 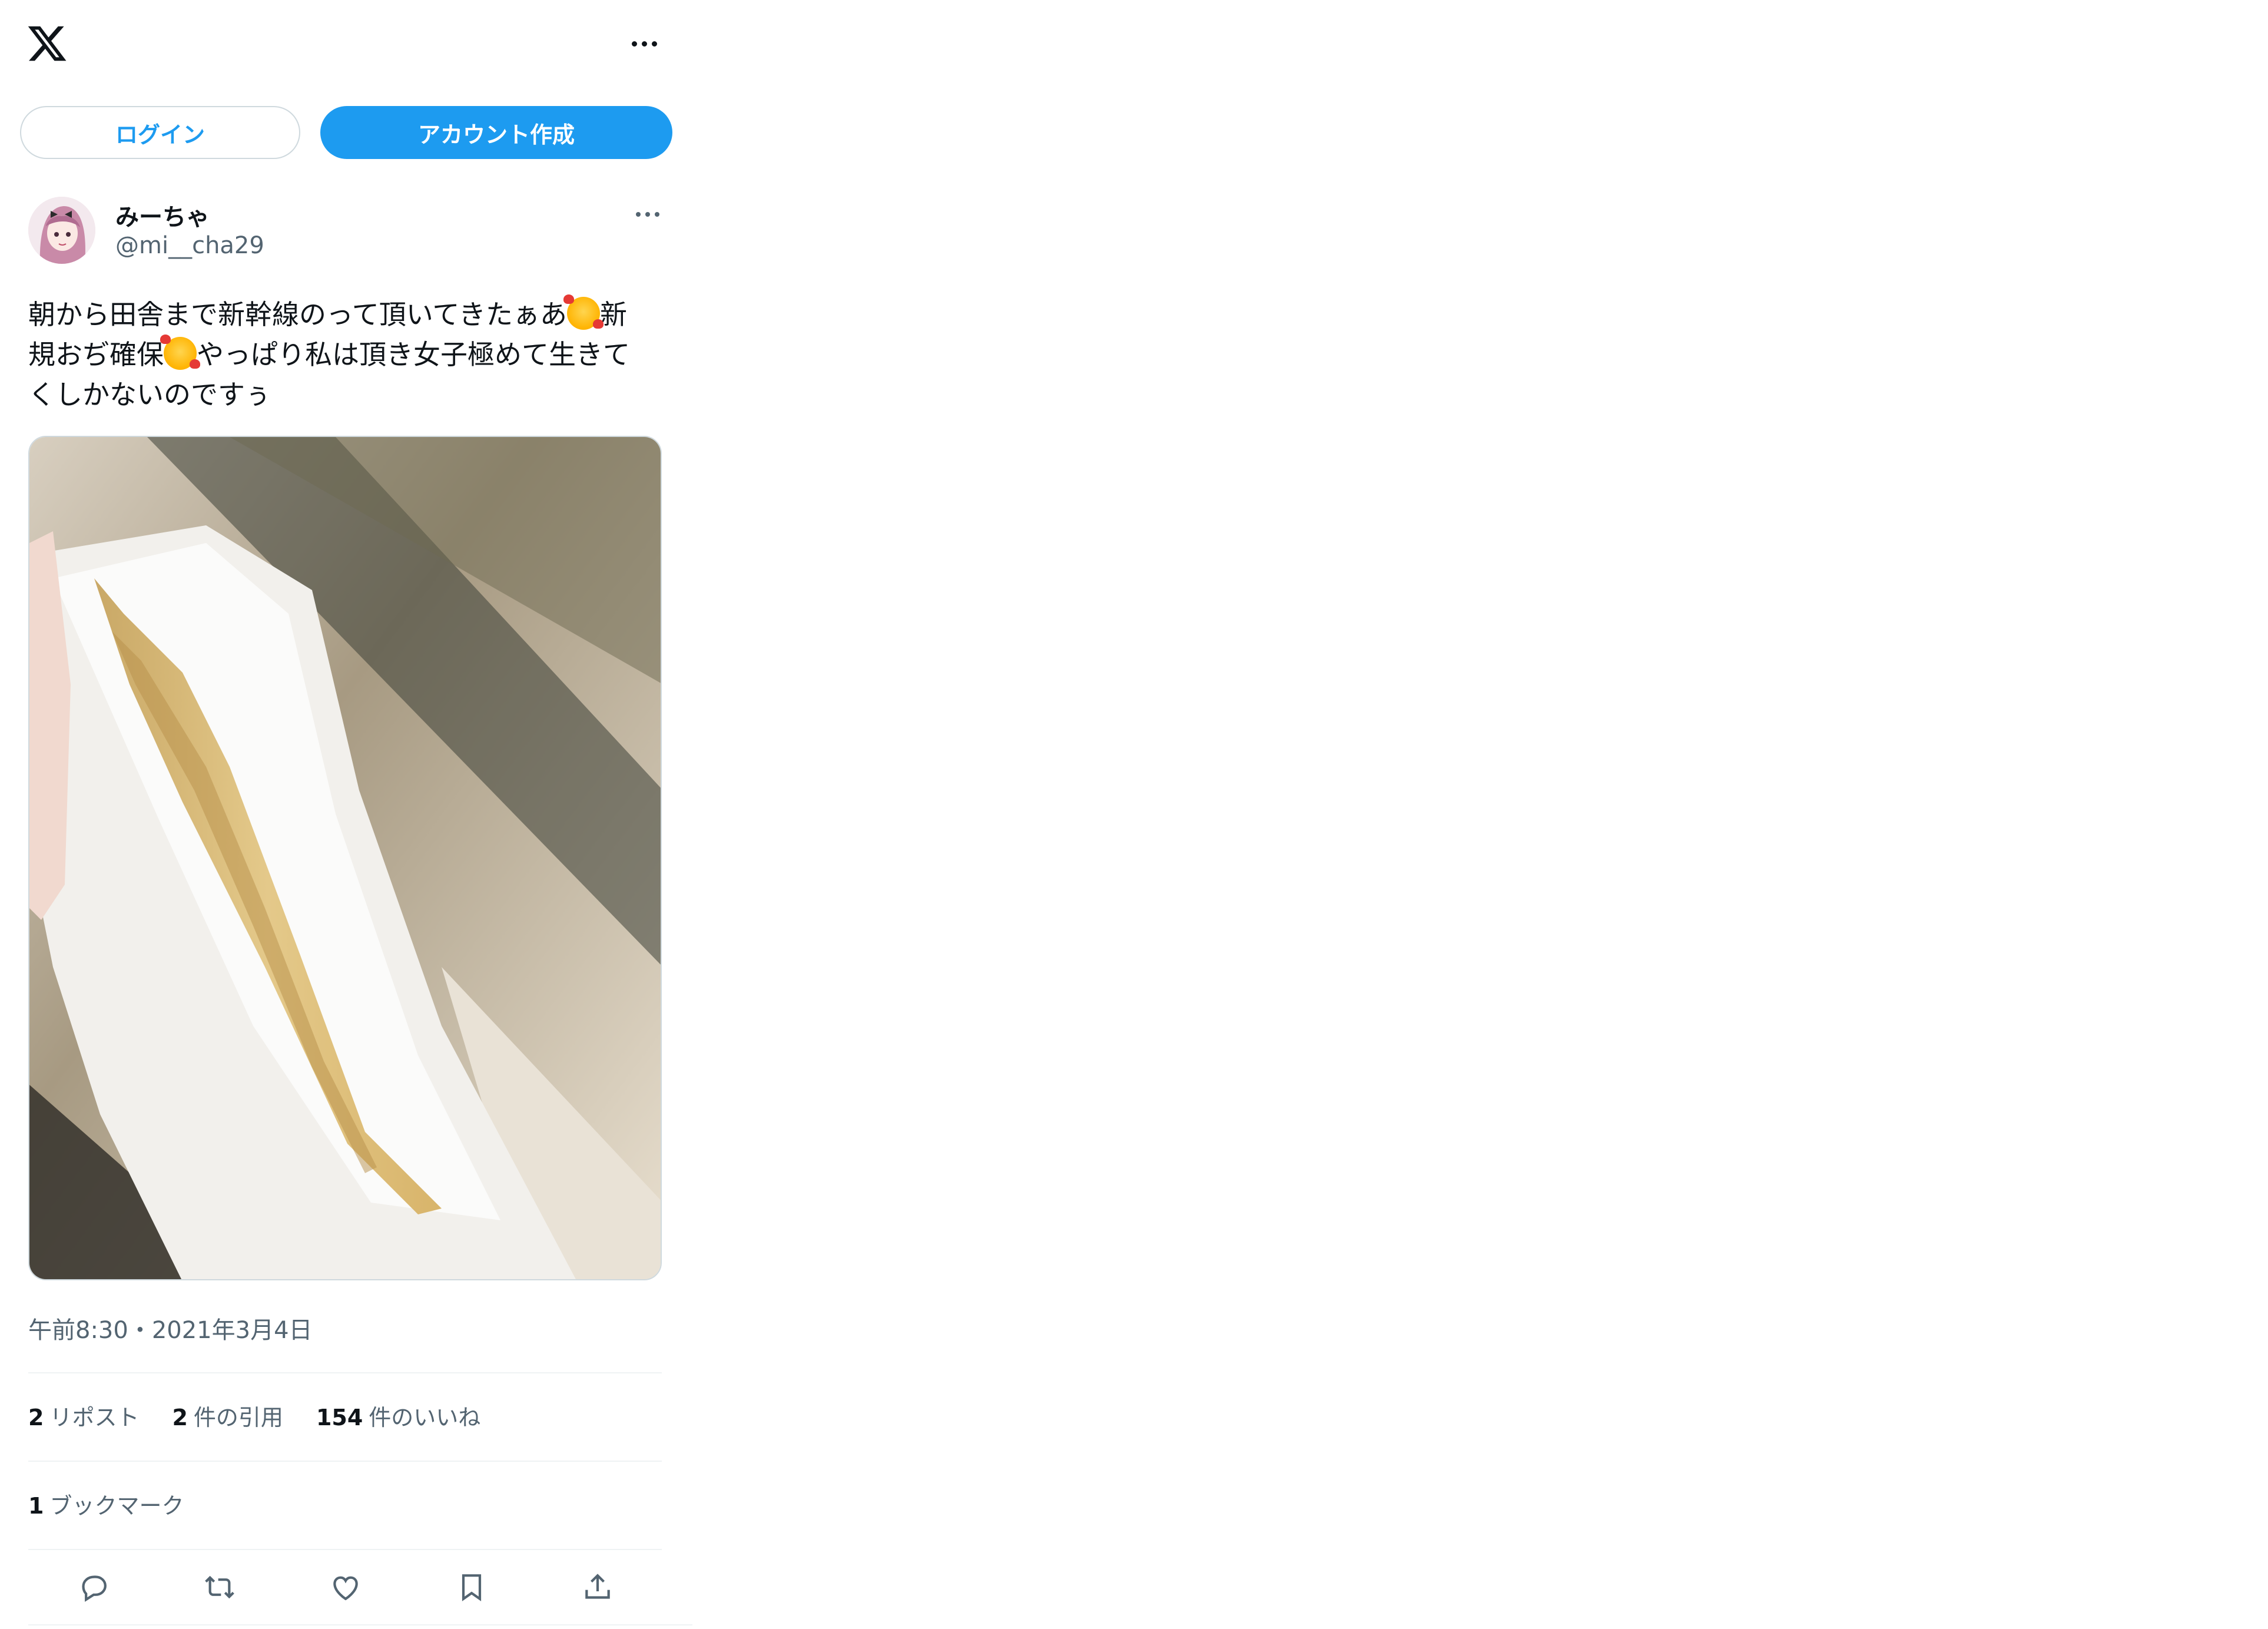 I want to click on share-icon, so click(x=597, y=1587).